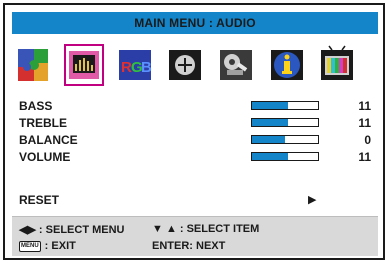 The height and width of the screenshot is (264, 390). I want to click on reset-item: RESET ▶, so click(197, 201).